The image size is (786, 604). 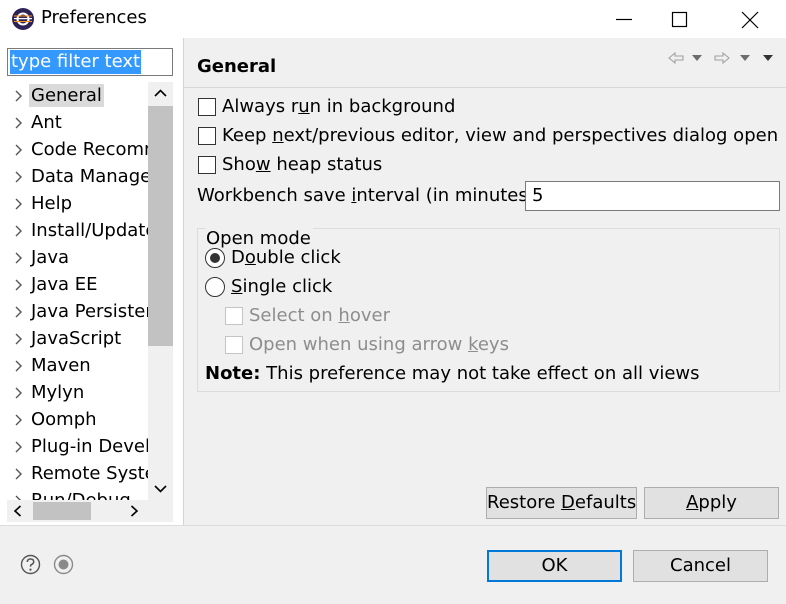 What do you see at coordinates (76, 62) in the screenshot?
I see `filter-text: type filter text` at bounding box center [76, 62].